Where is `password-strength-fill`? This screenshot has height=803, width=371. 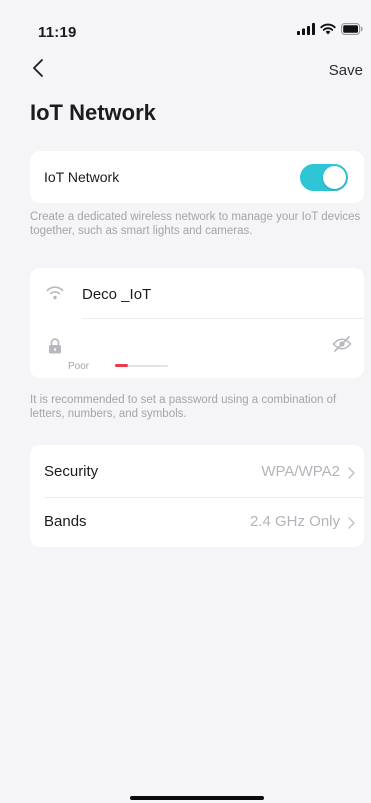
password-strength-fill is located at coordinates (122, 365).